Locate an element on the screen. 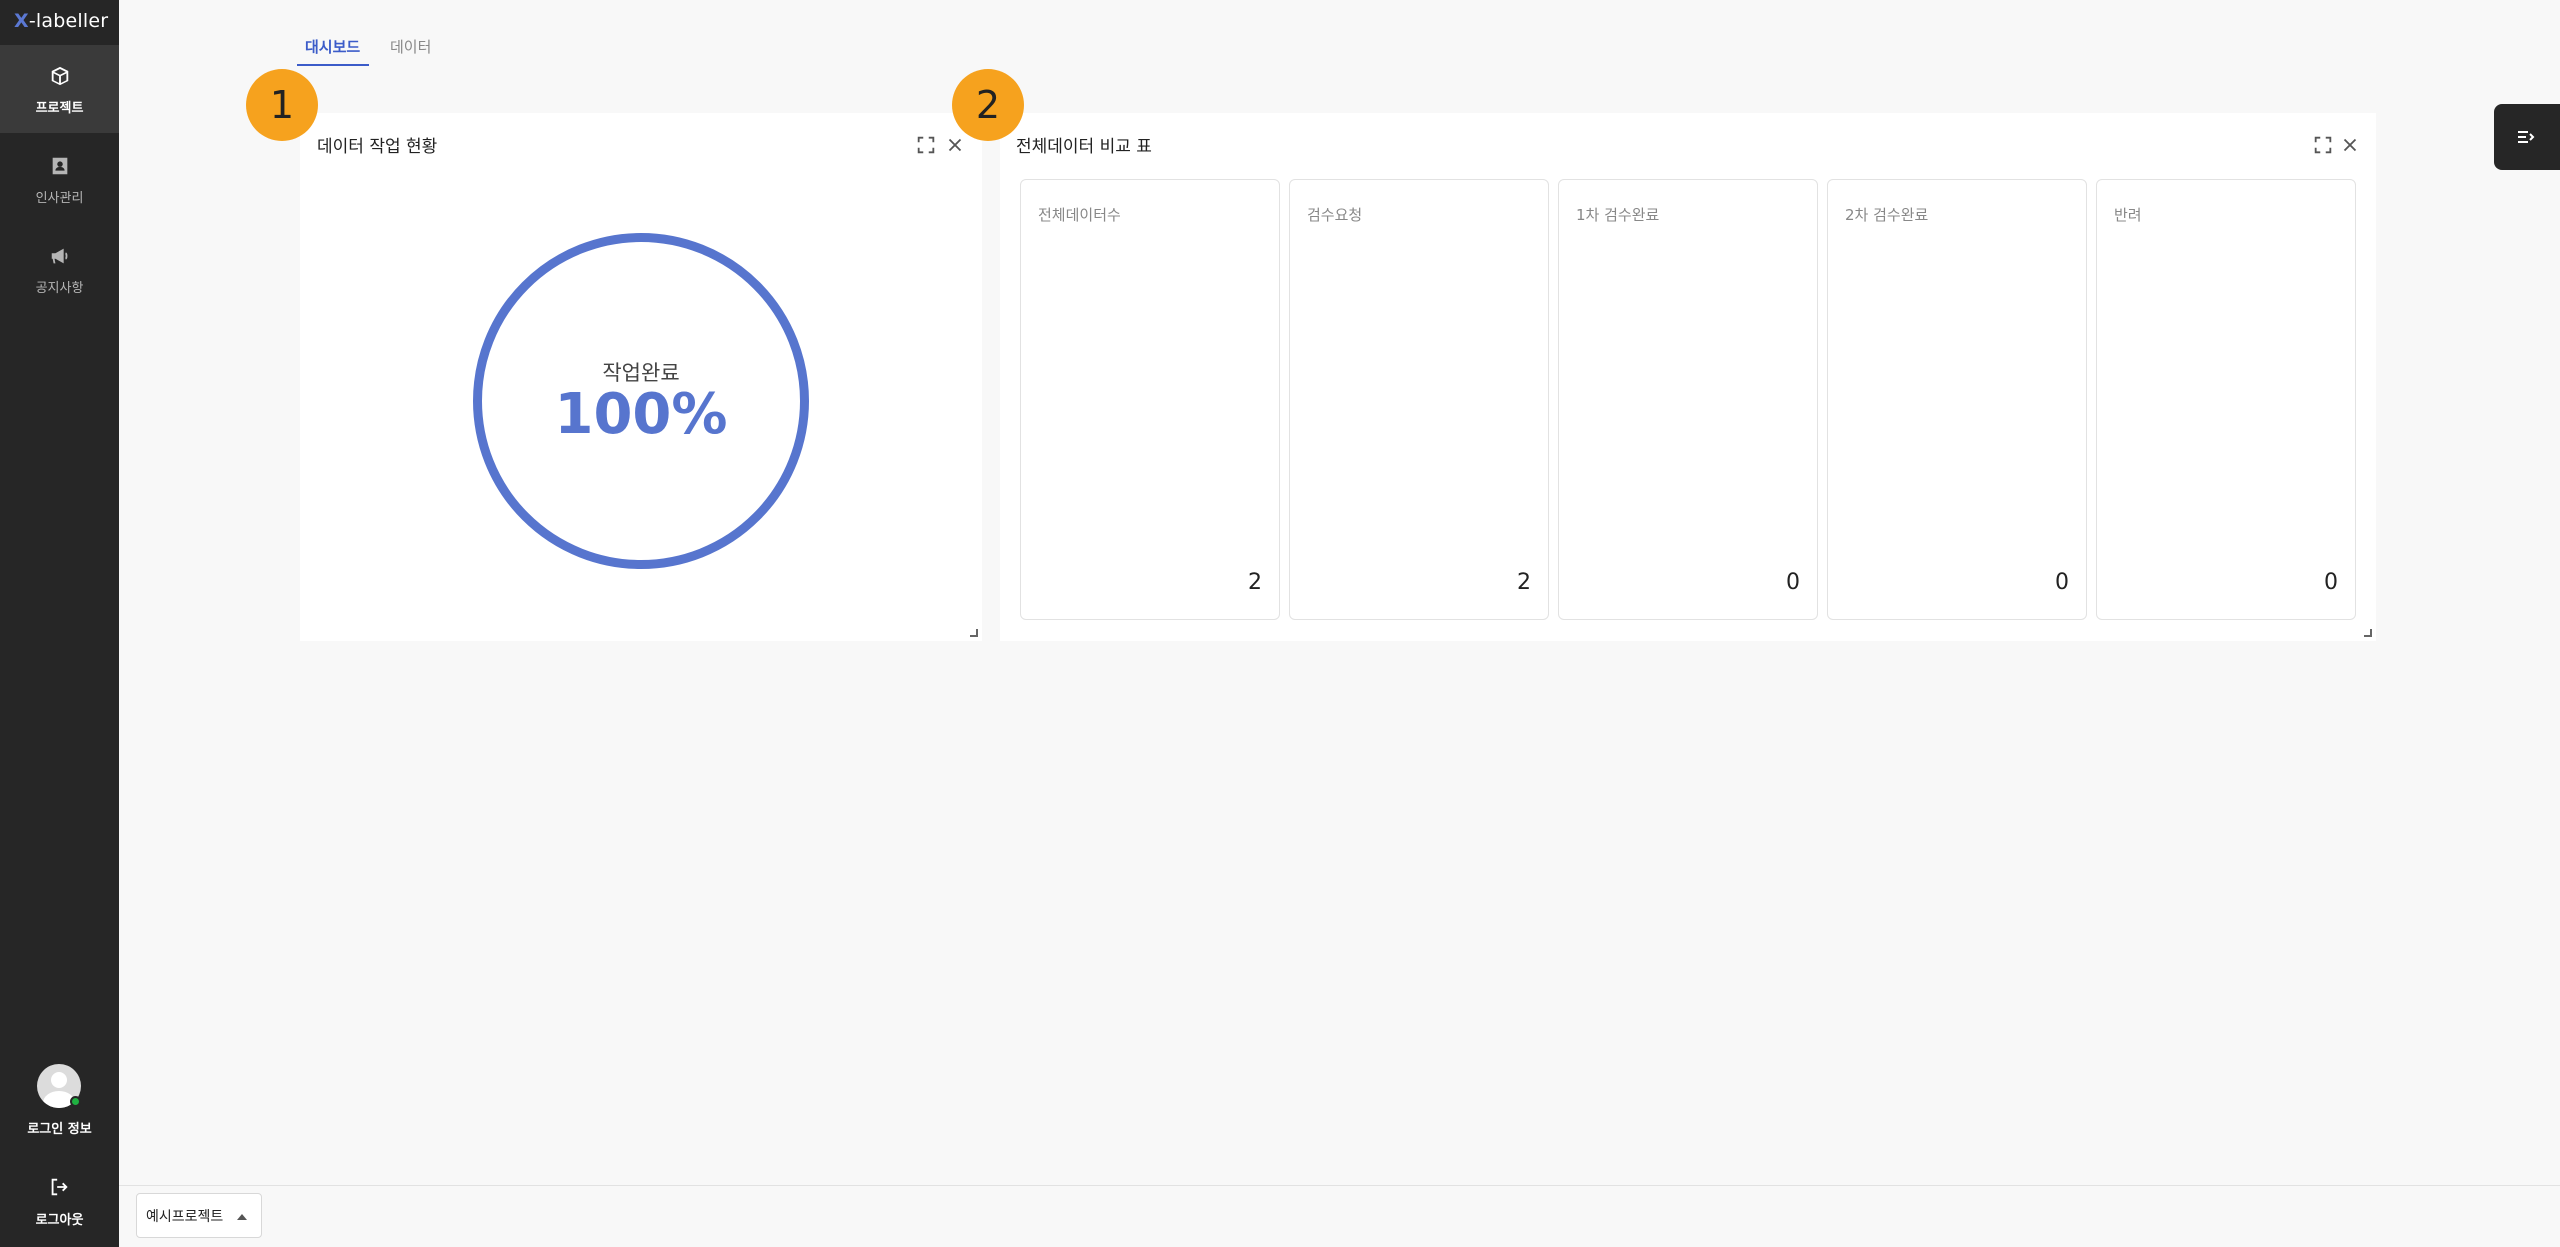 This screenshot has height=1247, width=2560. sidebar-item-label: 공지사항 is located at coordinates (59, 288).